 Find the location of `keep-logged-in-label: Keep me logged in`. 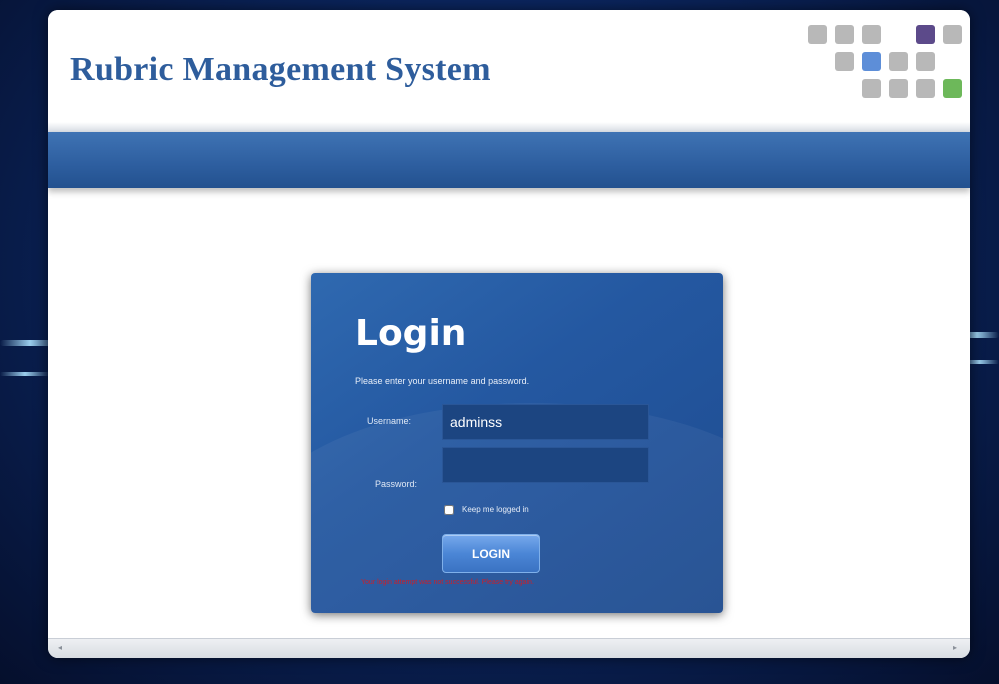

keep-logged-in-label: Keep me logged in is located at coordinates (495, 509).